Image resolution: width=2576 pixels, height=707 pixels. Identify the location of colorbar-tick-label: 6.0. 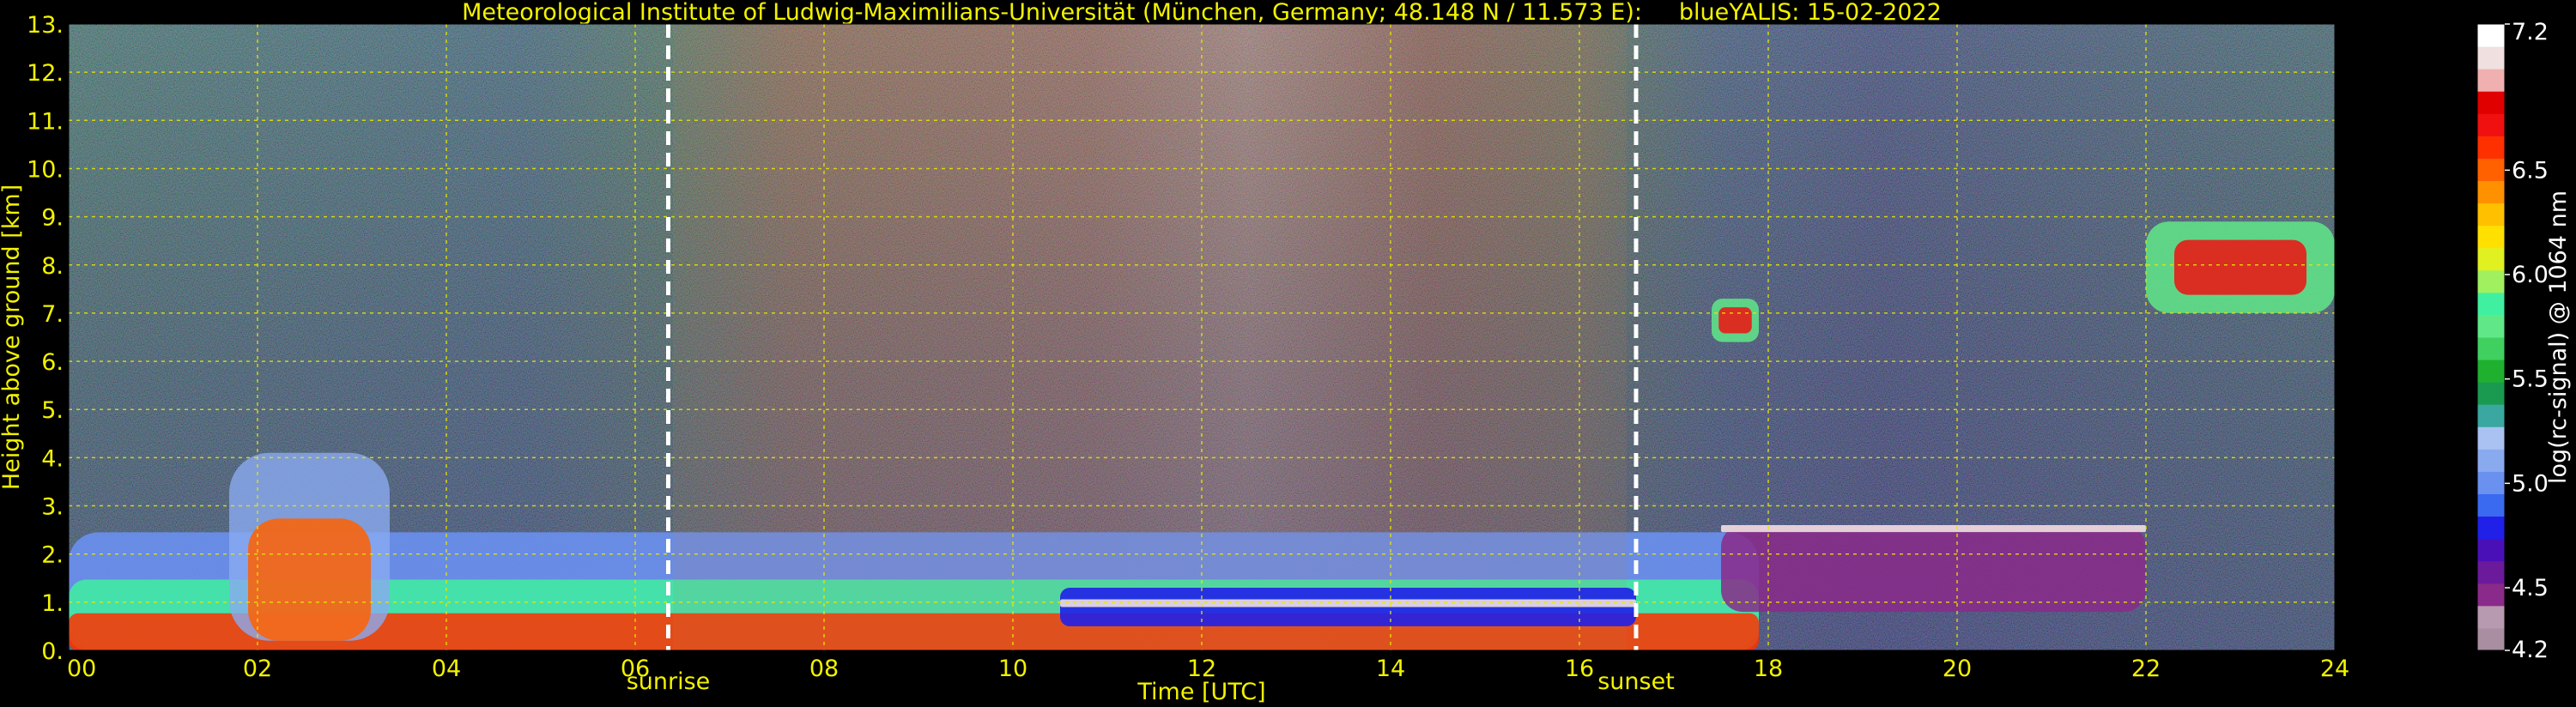
(2530, 275).